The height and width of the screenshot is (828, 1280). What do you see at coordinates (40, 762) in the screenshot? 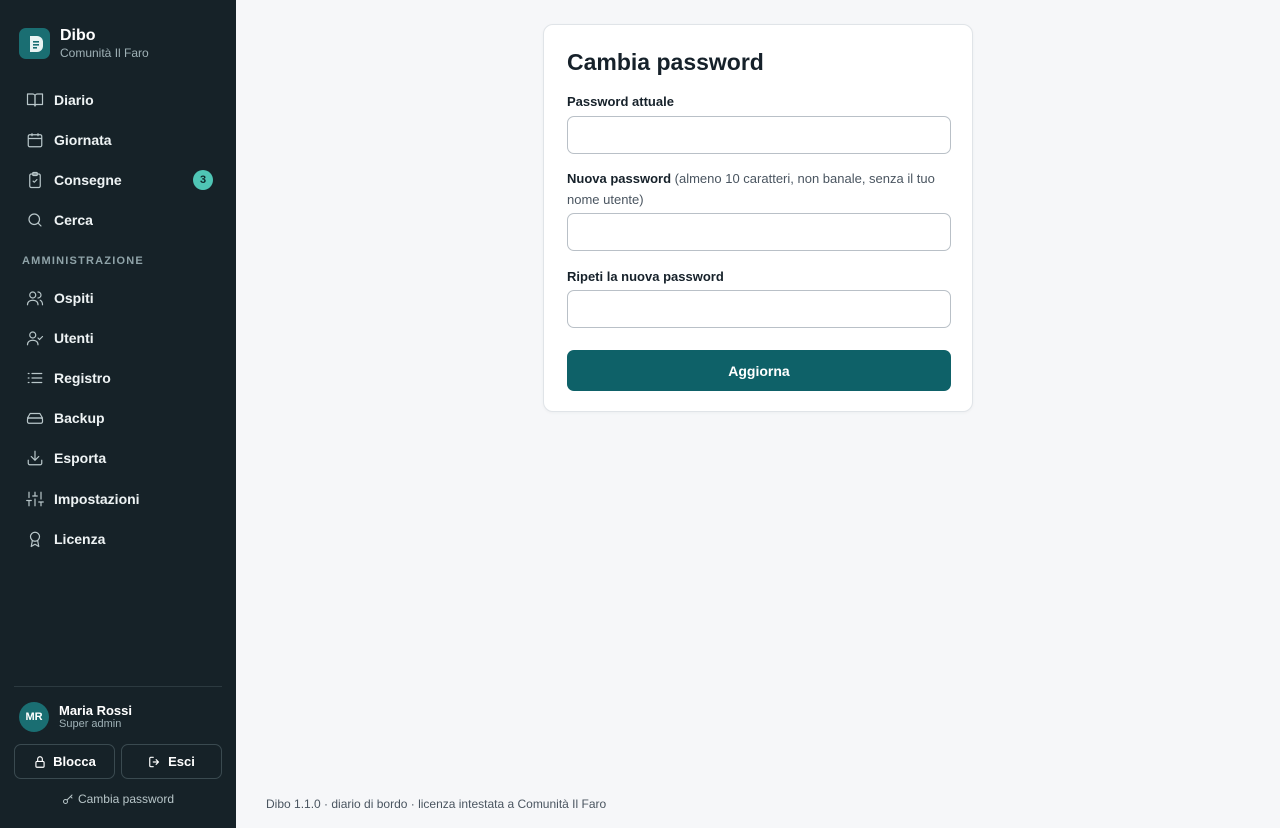
I see `lock-icon` at bounding box center [40, 762].